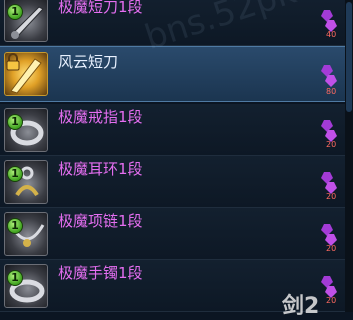 This screenshot has width=353, height=320. What do you see at coordinates (100, 169) in the screenshot?
I see `item-name: 极魔耳环1段` at bounding box center [100, 169].